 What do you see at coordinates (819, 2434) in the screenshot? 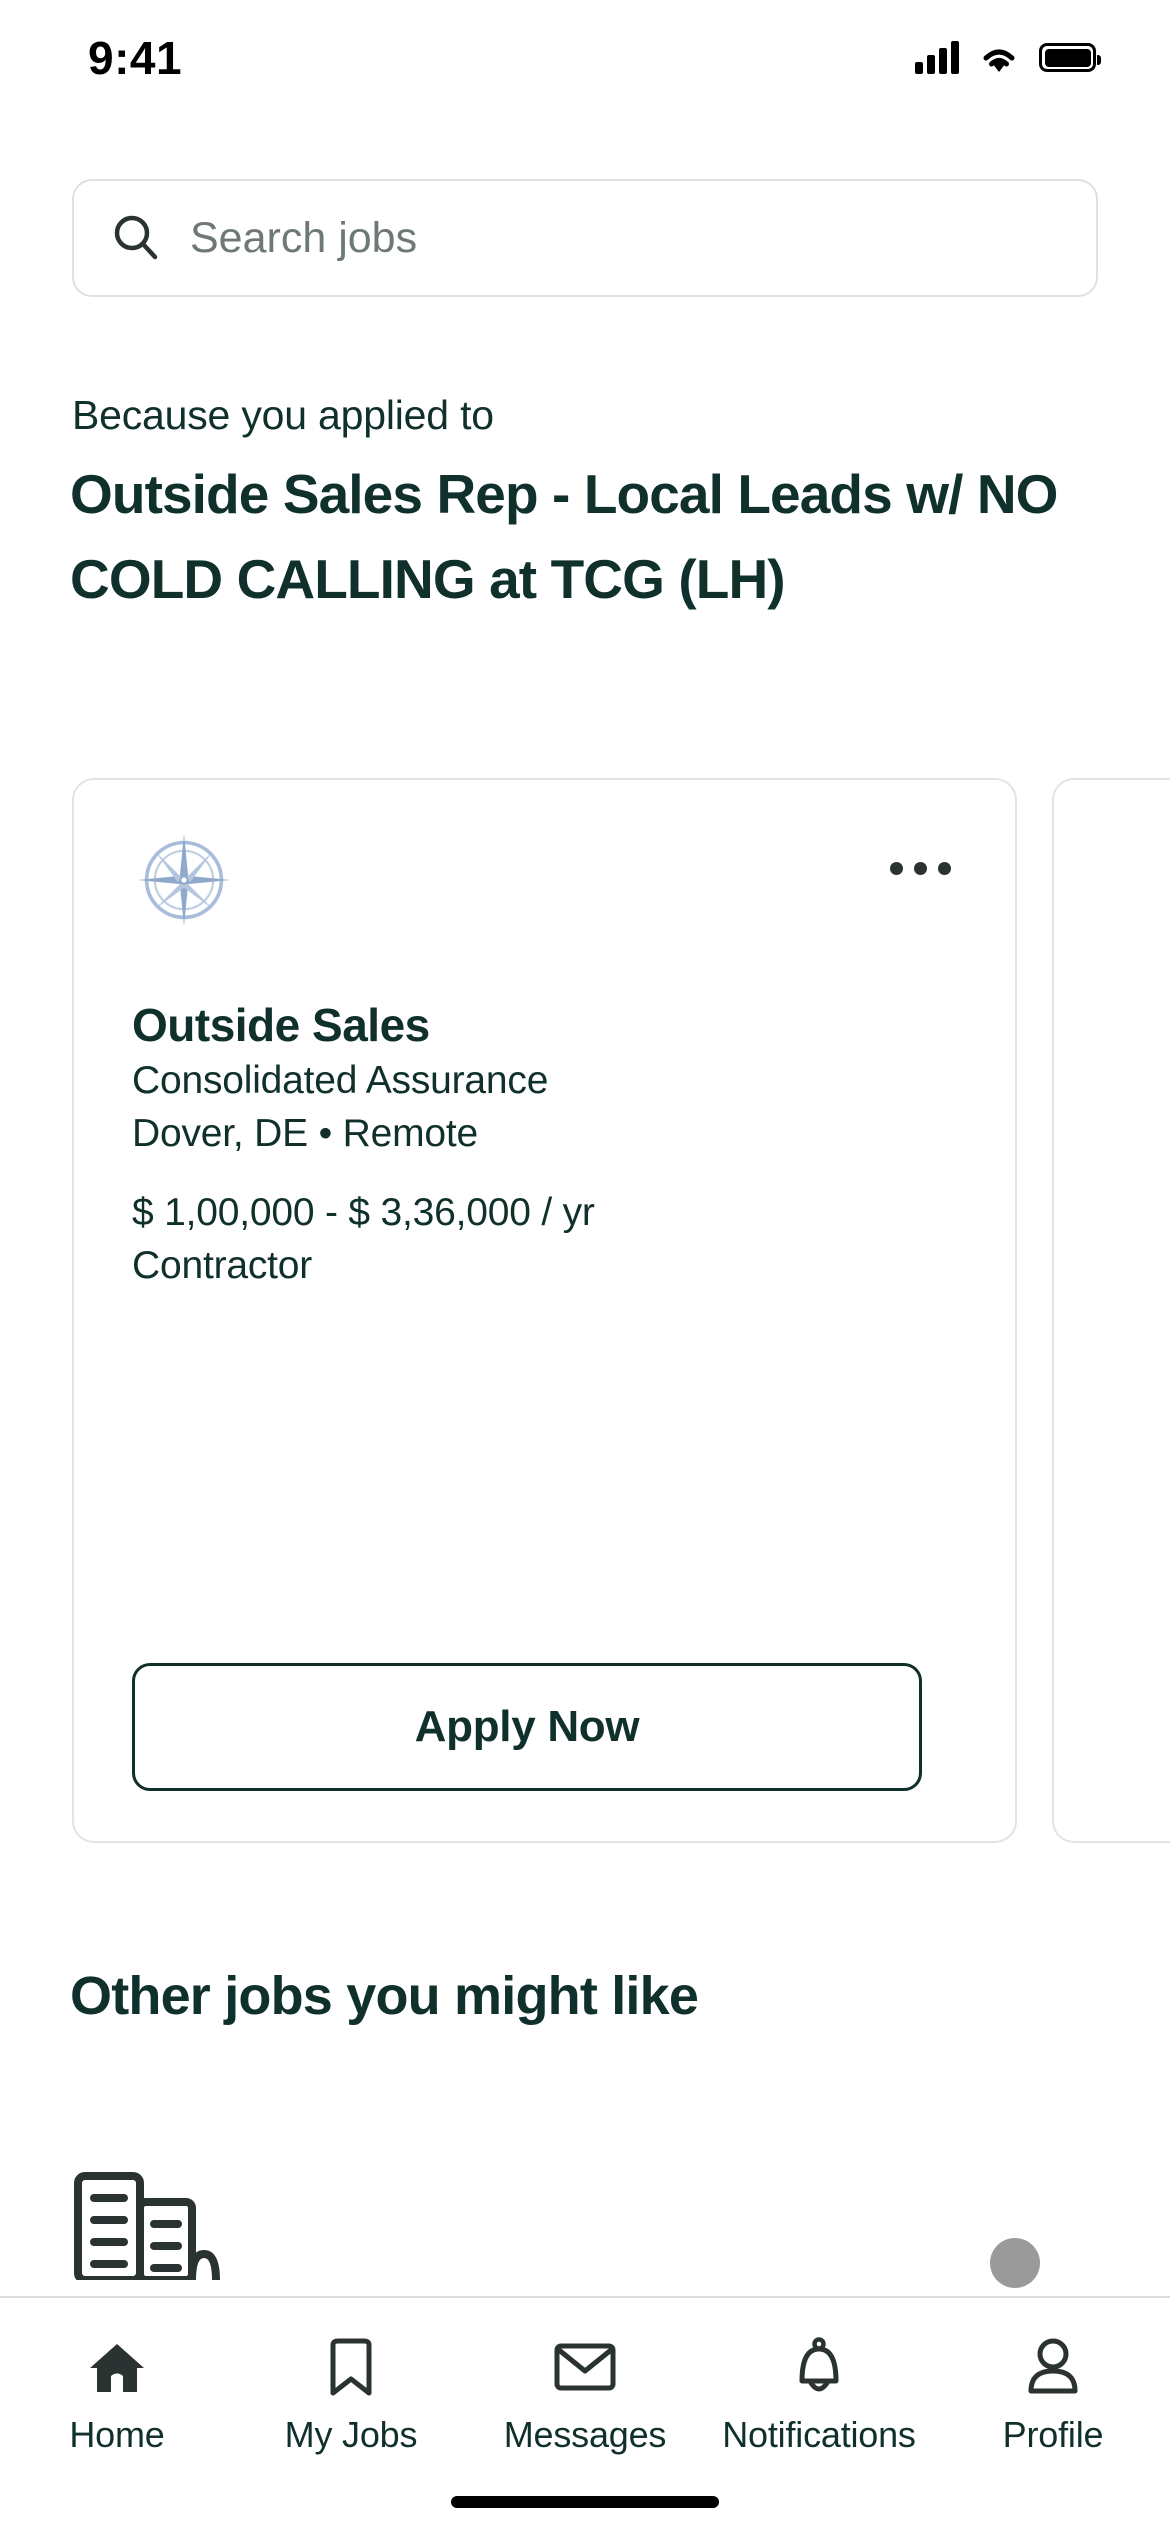
I see `nav-label-notifications: Notifications` at bounding box center [819, 2434].